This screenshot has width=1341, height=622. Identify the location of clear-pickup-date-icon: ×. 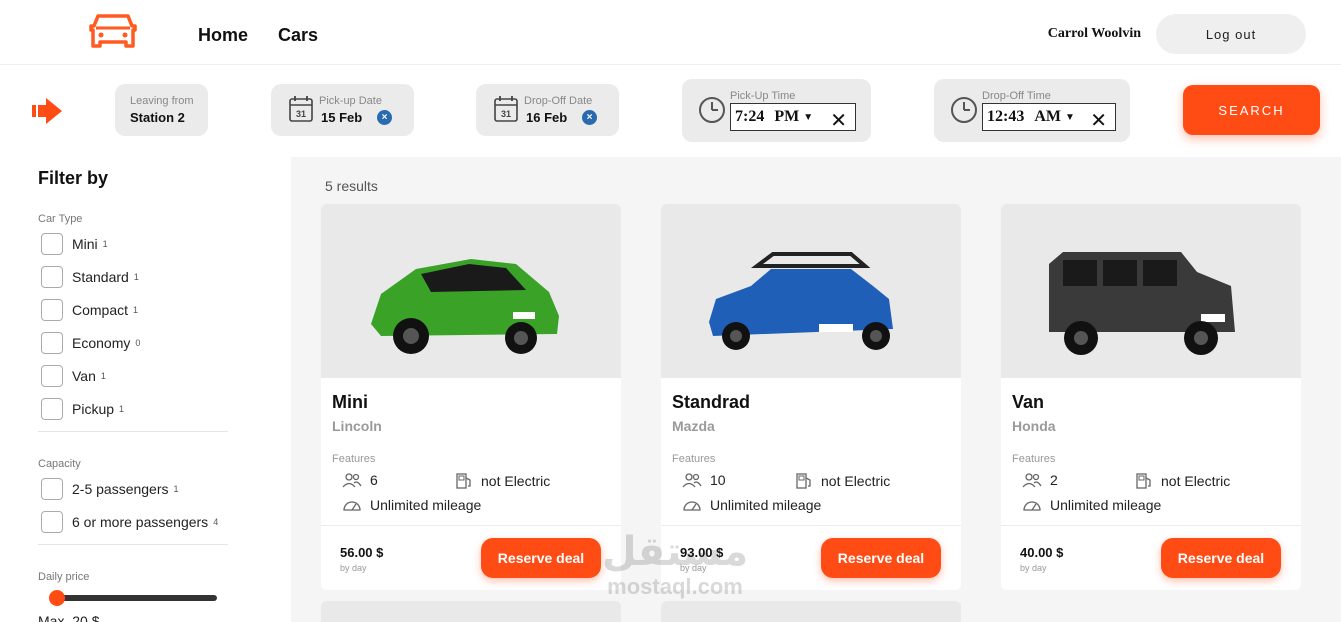
(384, 117).